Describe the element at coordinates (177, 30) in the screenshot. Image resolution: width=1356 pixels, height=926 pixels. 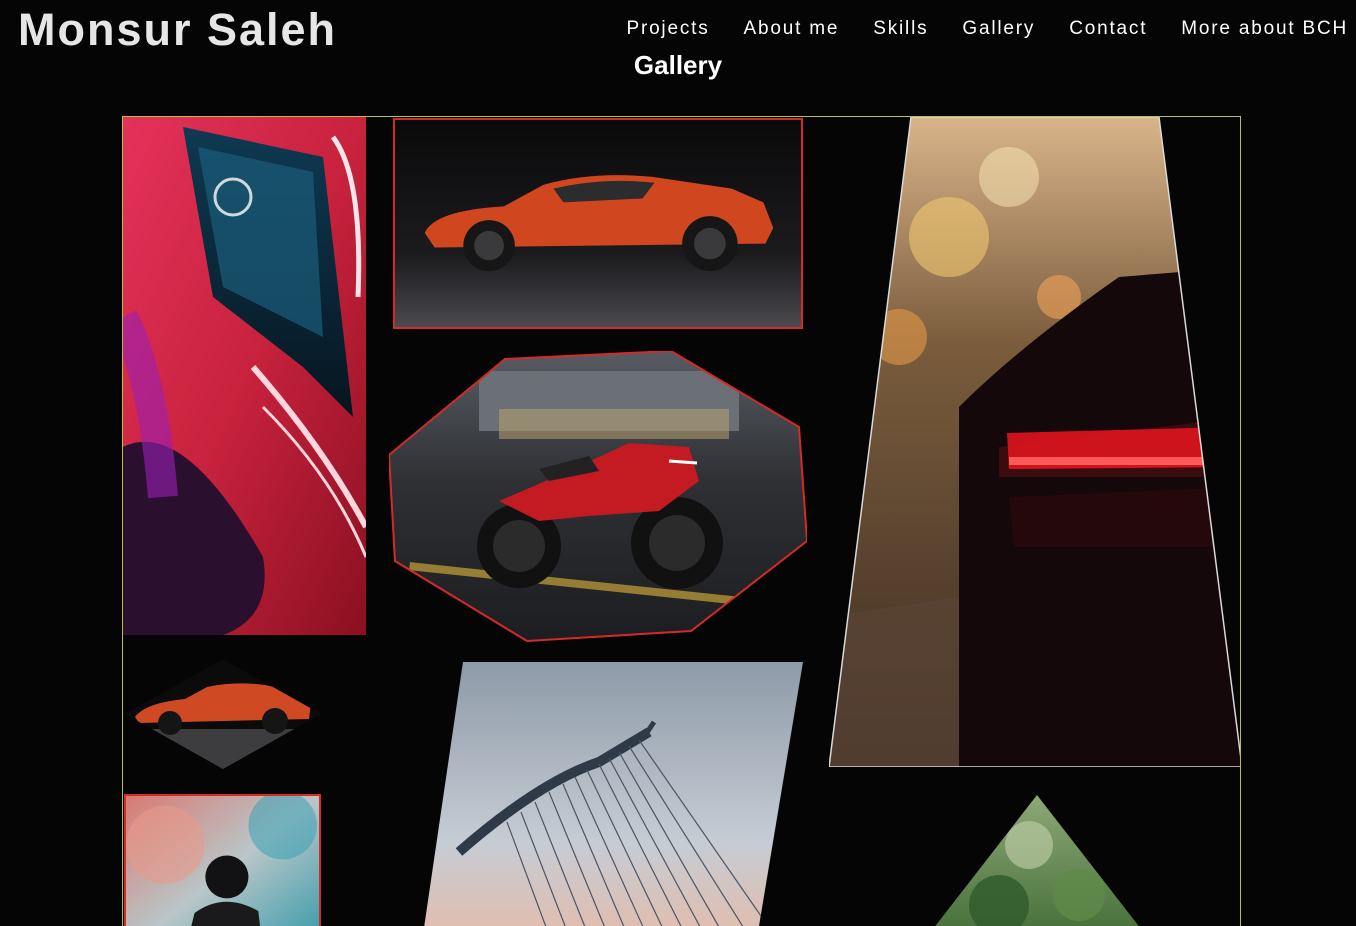
I see `site-brand: Monsur Saleh` at that location.